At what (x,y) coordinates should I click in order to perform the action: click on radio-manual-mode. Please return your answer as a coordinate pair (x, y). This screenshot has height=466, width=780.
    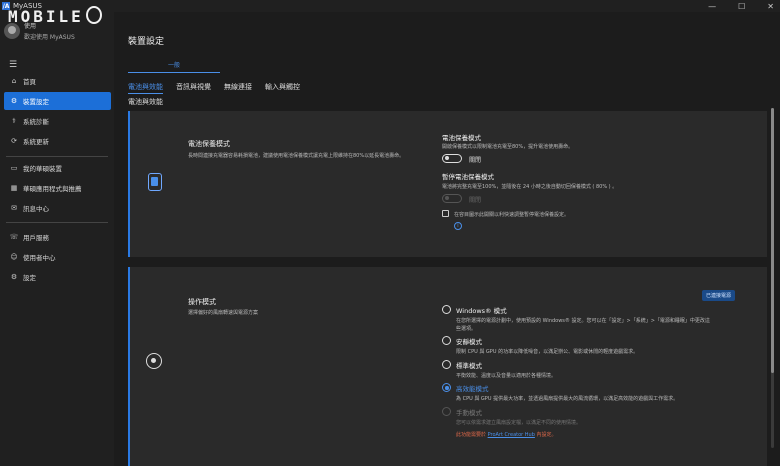
    Looking at the image, I should click on (446, 411).